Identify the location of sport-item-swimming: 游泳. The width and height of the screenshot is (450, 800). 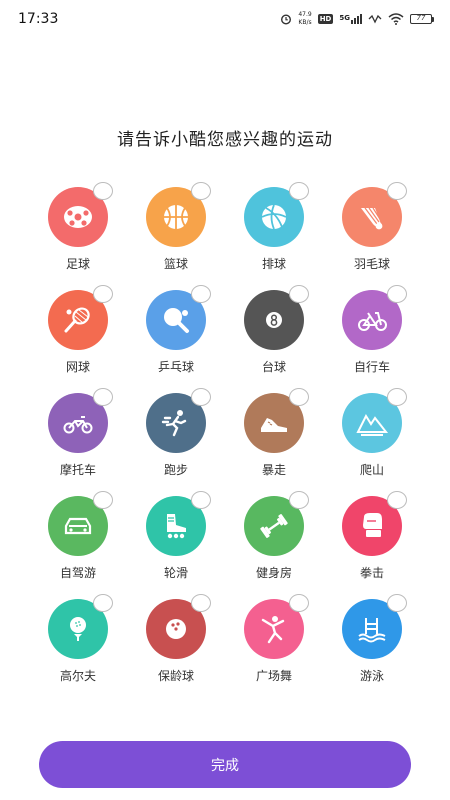
(372, 645).